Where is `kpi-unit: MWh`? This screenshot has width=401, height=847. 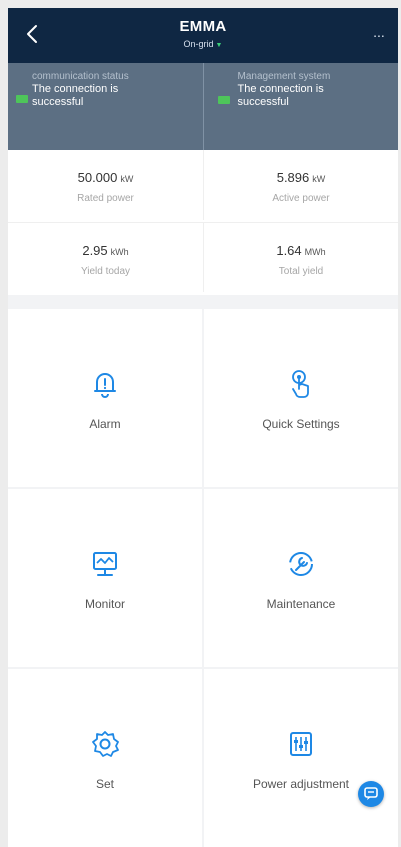 kpi-unit: MWh is located at coordinates (315, 252).